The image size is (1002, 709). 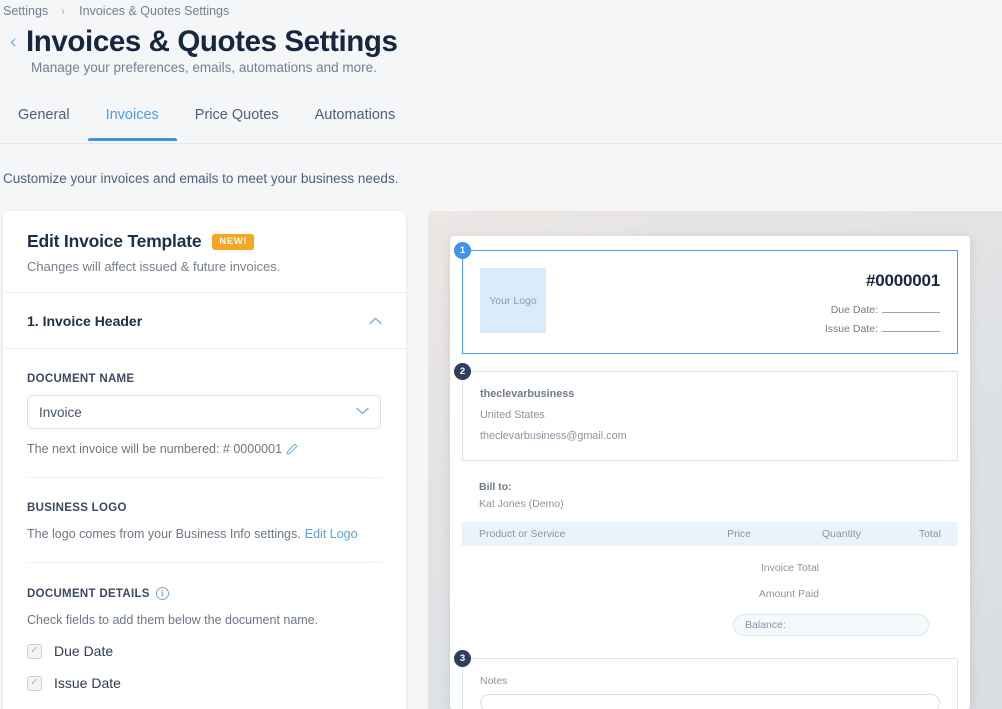 I want to click on document-name-select: Invoice, so click(x=204, y=412).